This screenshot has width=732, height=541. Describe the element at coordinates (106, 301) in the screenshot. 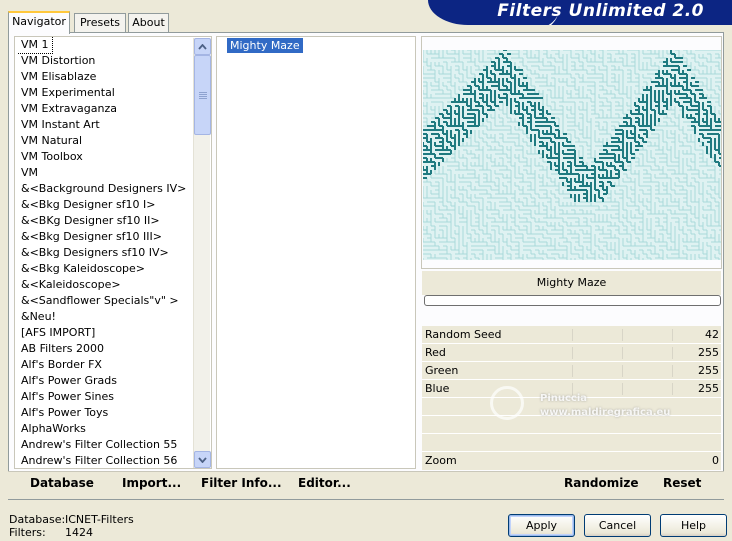

I see `category-item: &<Sandflower Specials"v" >` at that location.